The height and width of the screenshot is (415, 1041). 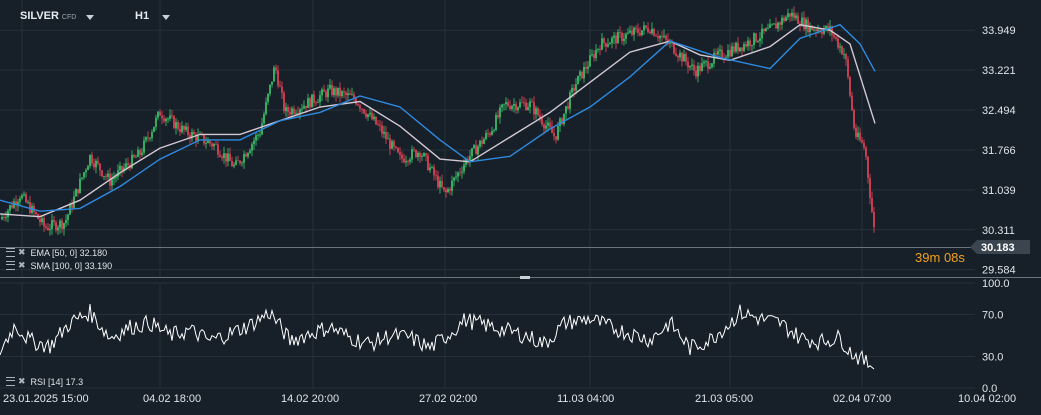 I want to click on price-tick-label: 31.039, so click(x=999, y=191).